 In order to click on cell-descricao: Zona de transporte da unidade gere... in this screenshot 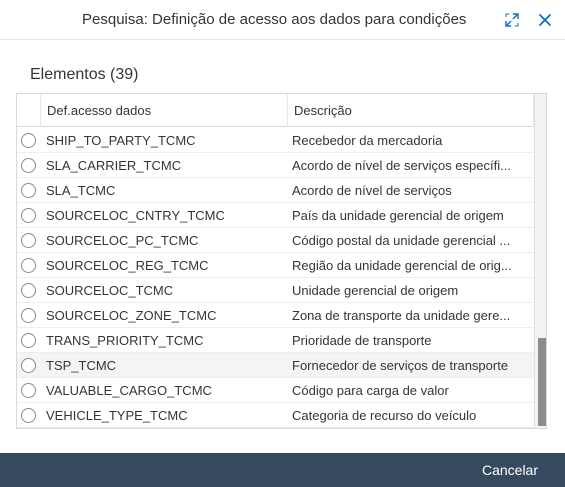, I will do `click(401, 315)`.